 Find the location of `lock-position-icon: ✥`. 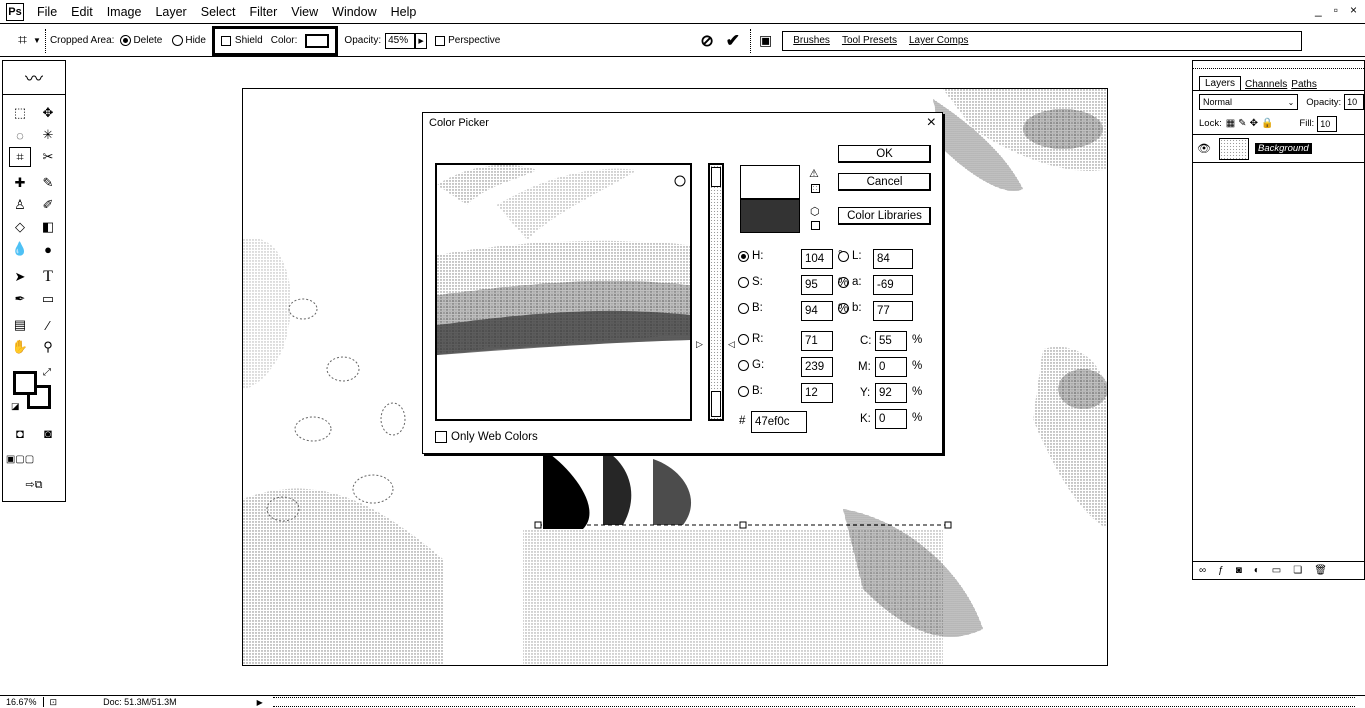

lock-position-icon: ✥ is located at coordinates (1254, 123).